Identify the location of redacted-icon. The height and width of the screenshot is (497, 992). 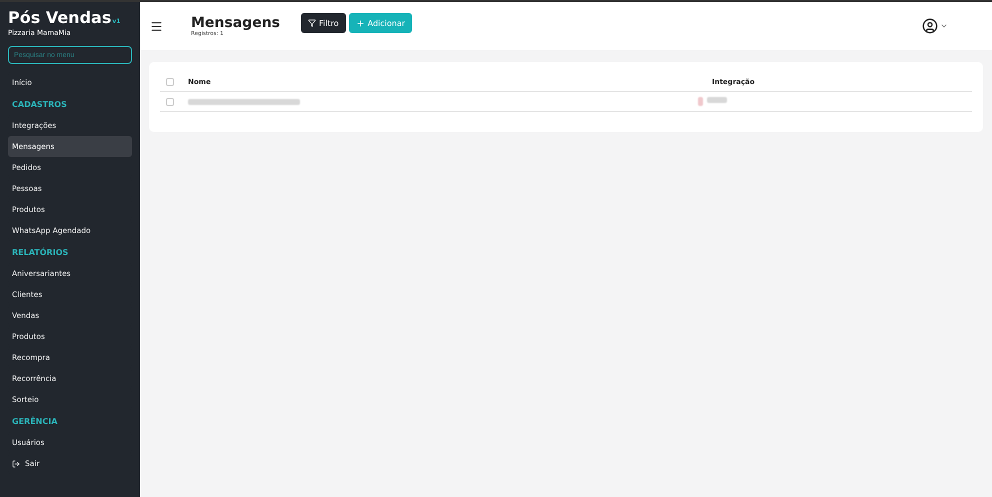
(700, 101).